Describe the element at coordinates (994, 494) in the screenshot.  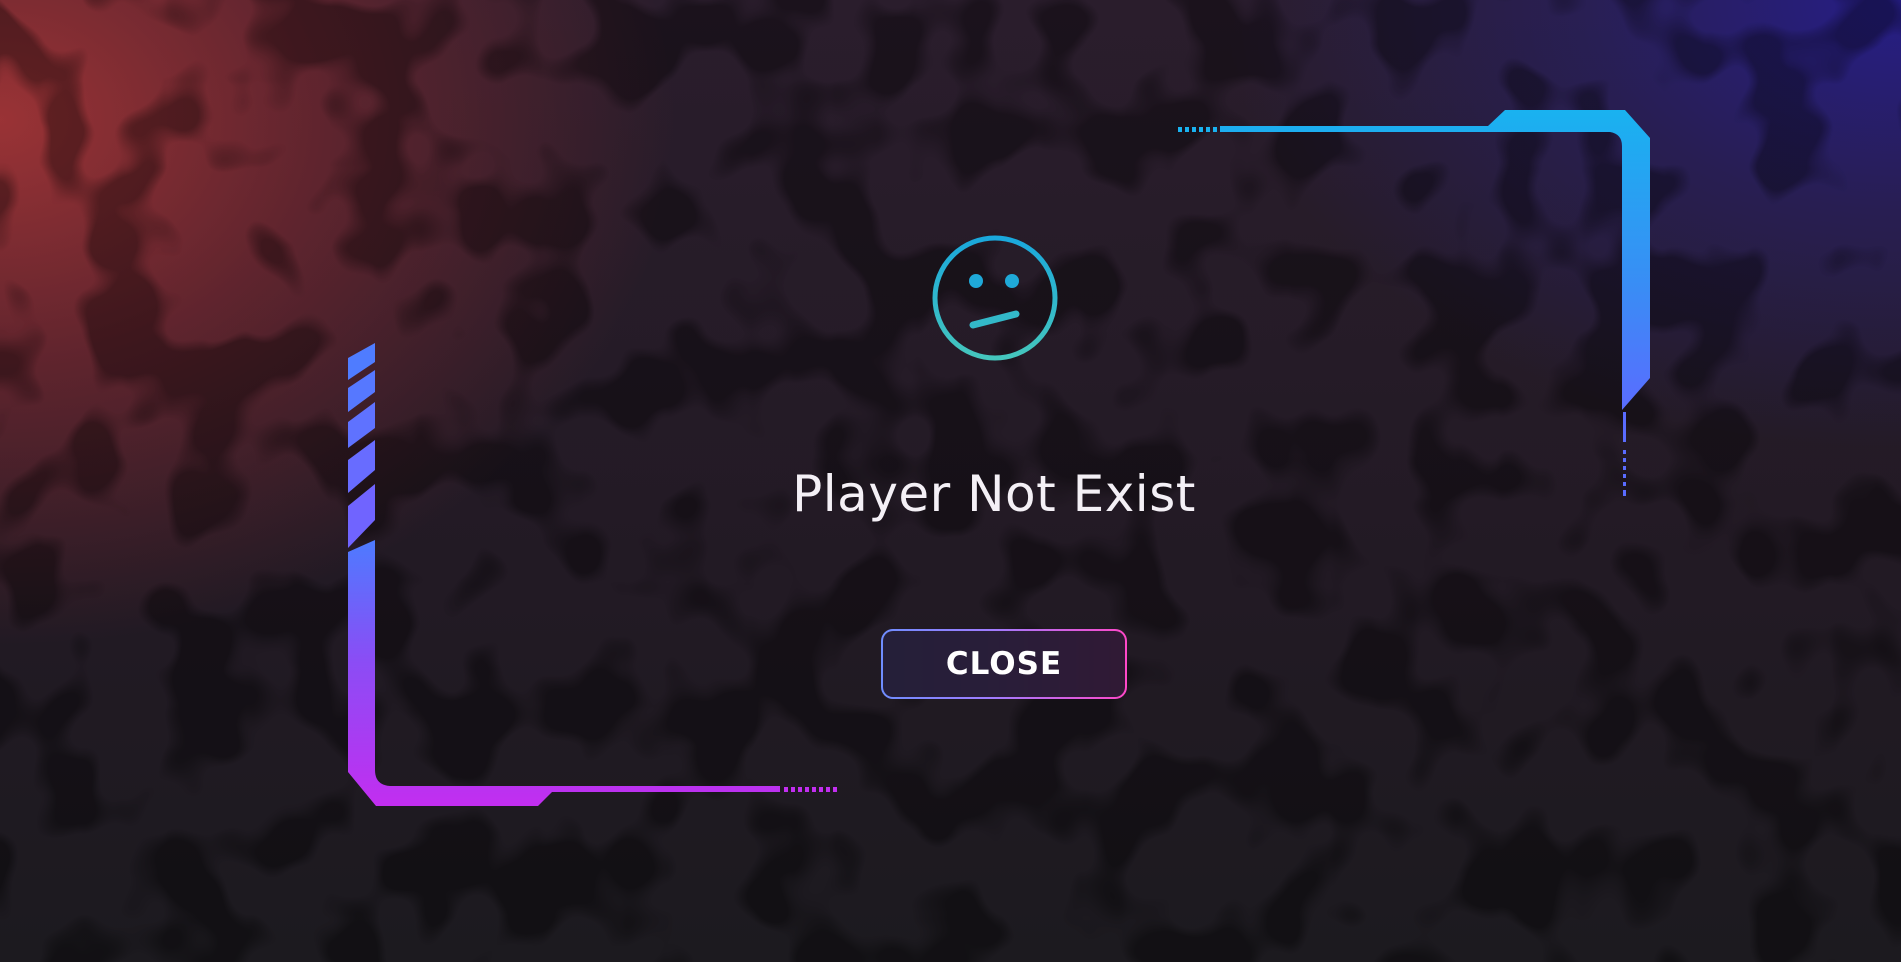
I see `error-message: Player Not Exist` at that location.